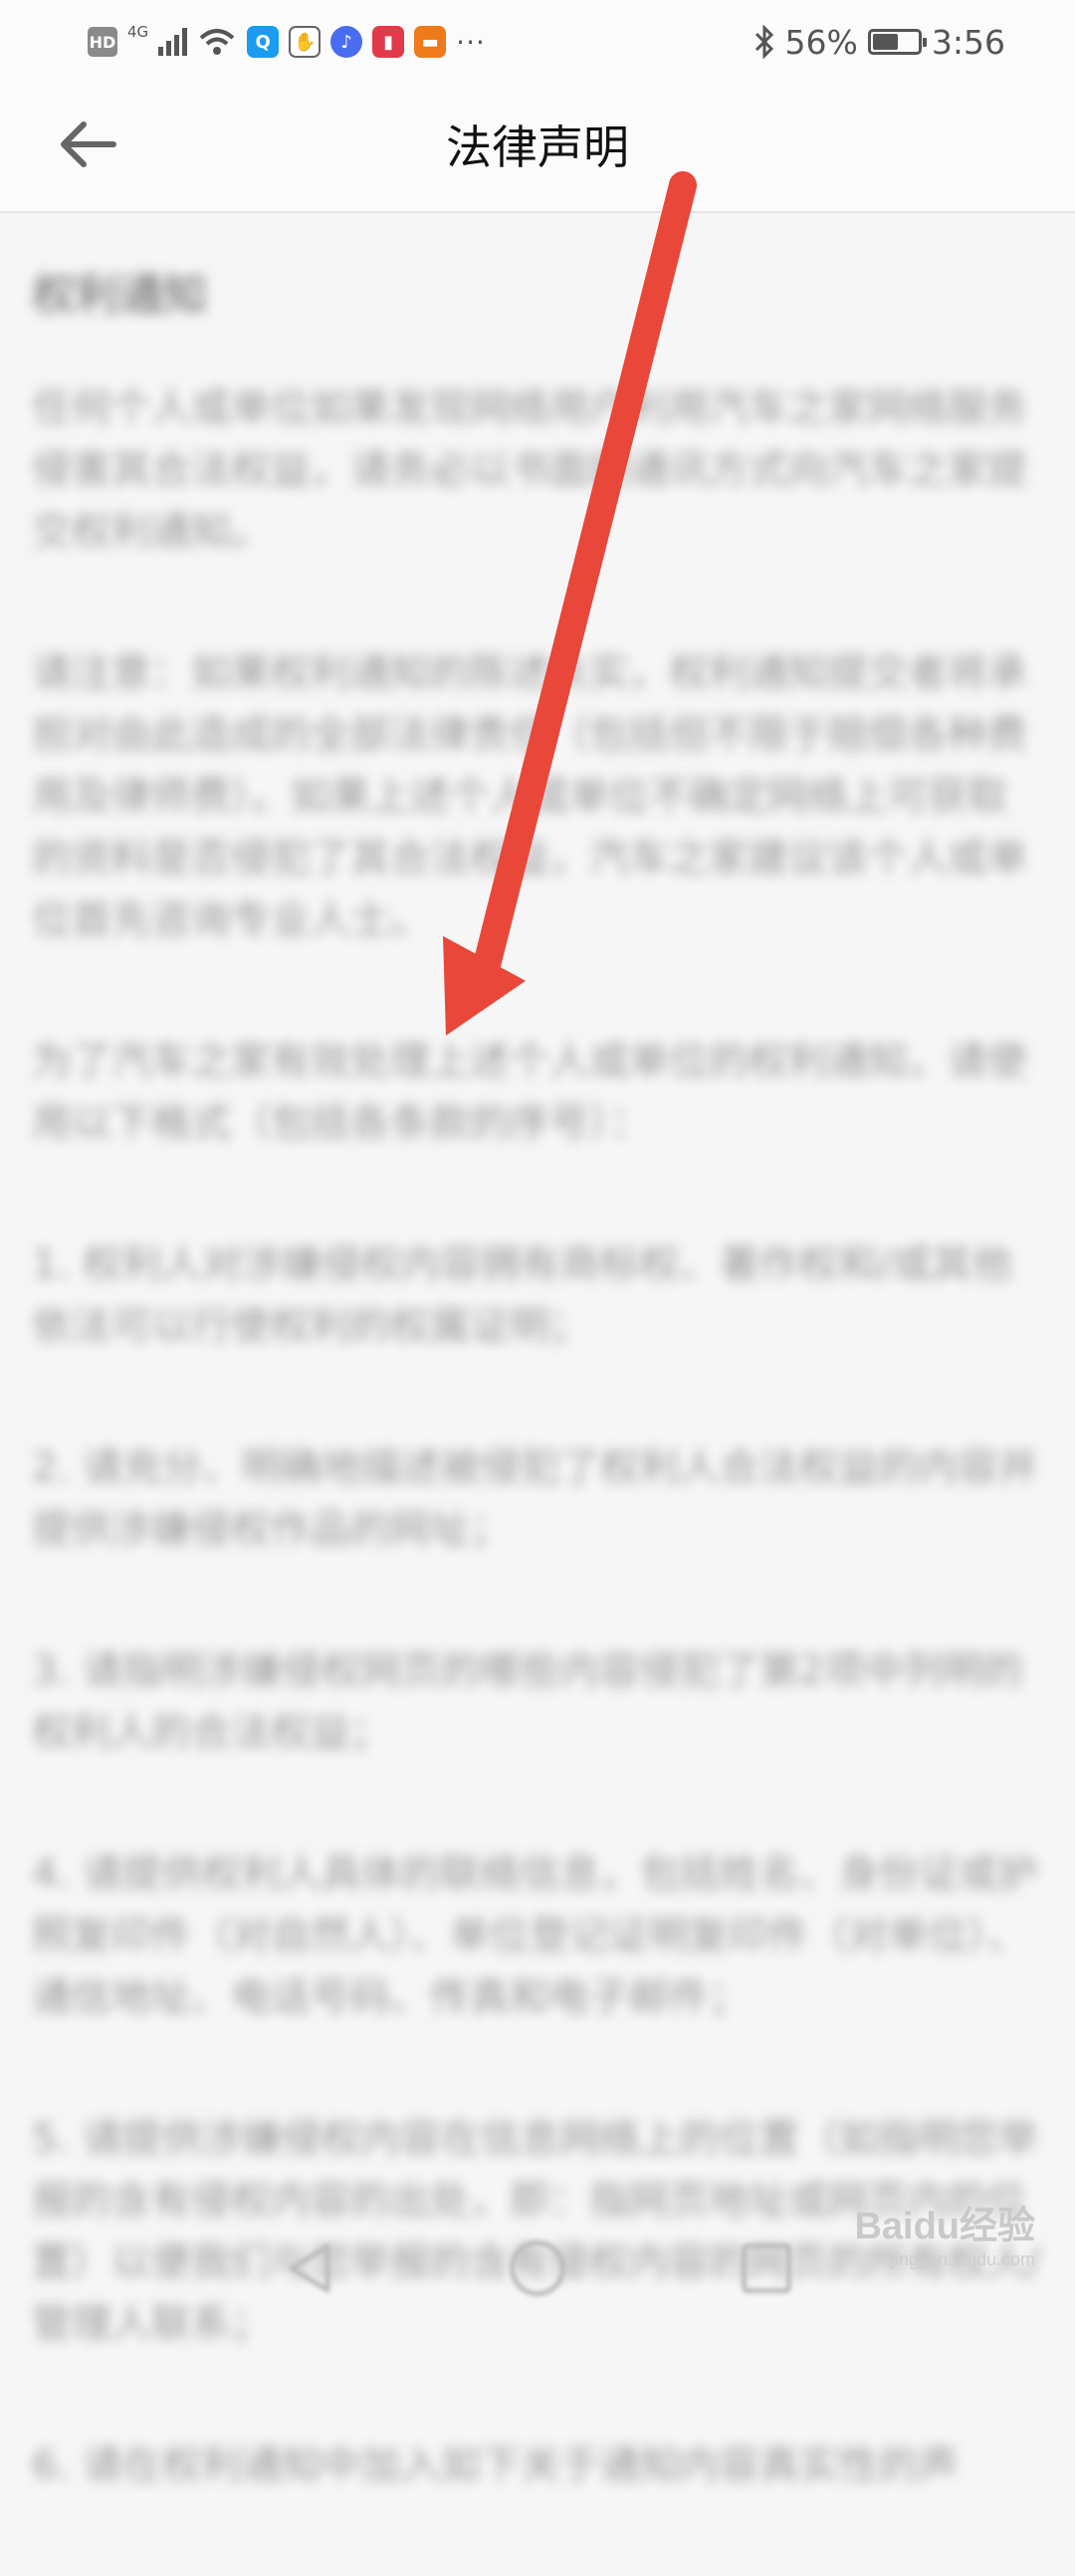 The width and height of the screenshot is (1075, 2576). Describe the element at coordinates (173, 42) in the screenshot. I see `signal-icon` at that location.